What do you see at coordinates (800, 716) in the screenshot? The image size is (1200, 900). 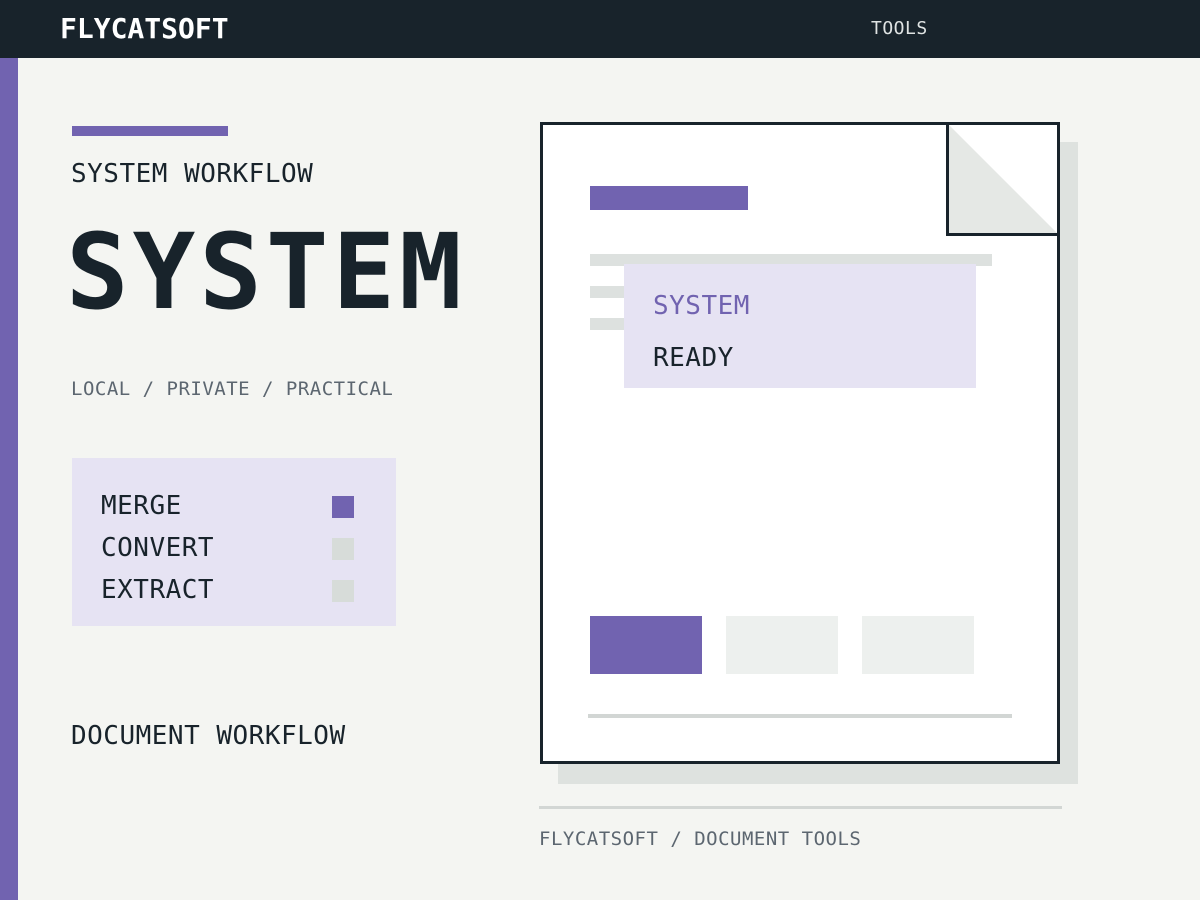 I see `document-rule` at bounding box center [800, 716].